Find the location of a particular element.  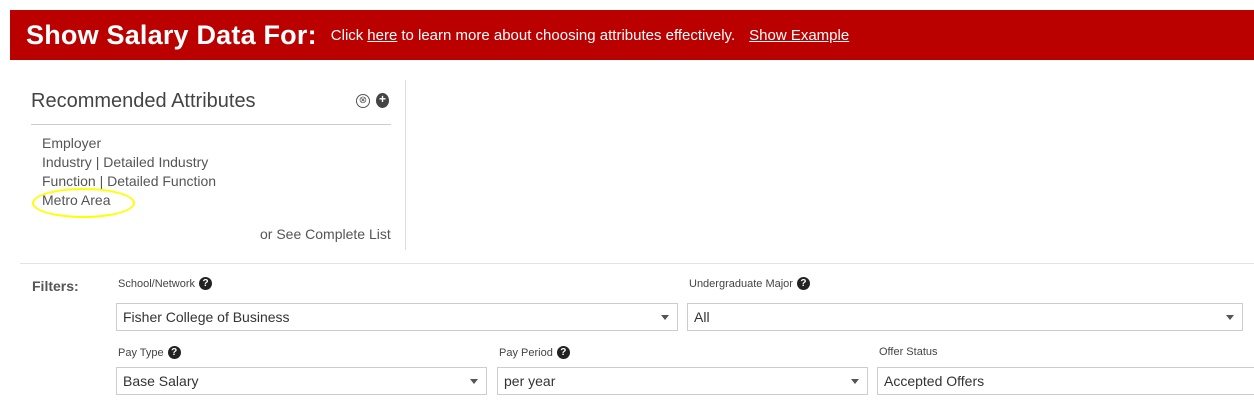

see-complete-list-link: or See Complete List is located at coordinates (325, 234).